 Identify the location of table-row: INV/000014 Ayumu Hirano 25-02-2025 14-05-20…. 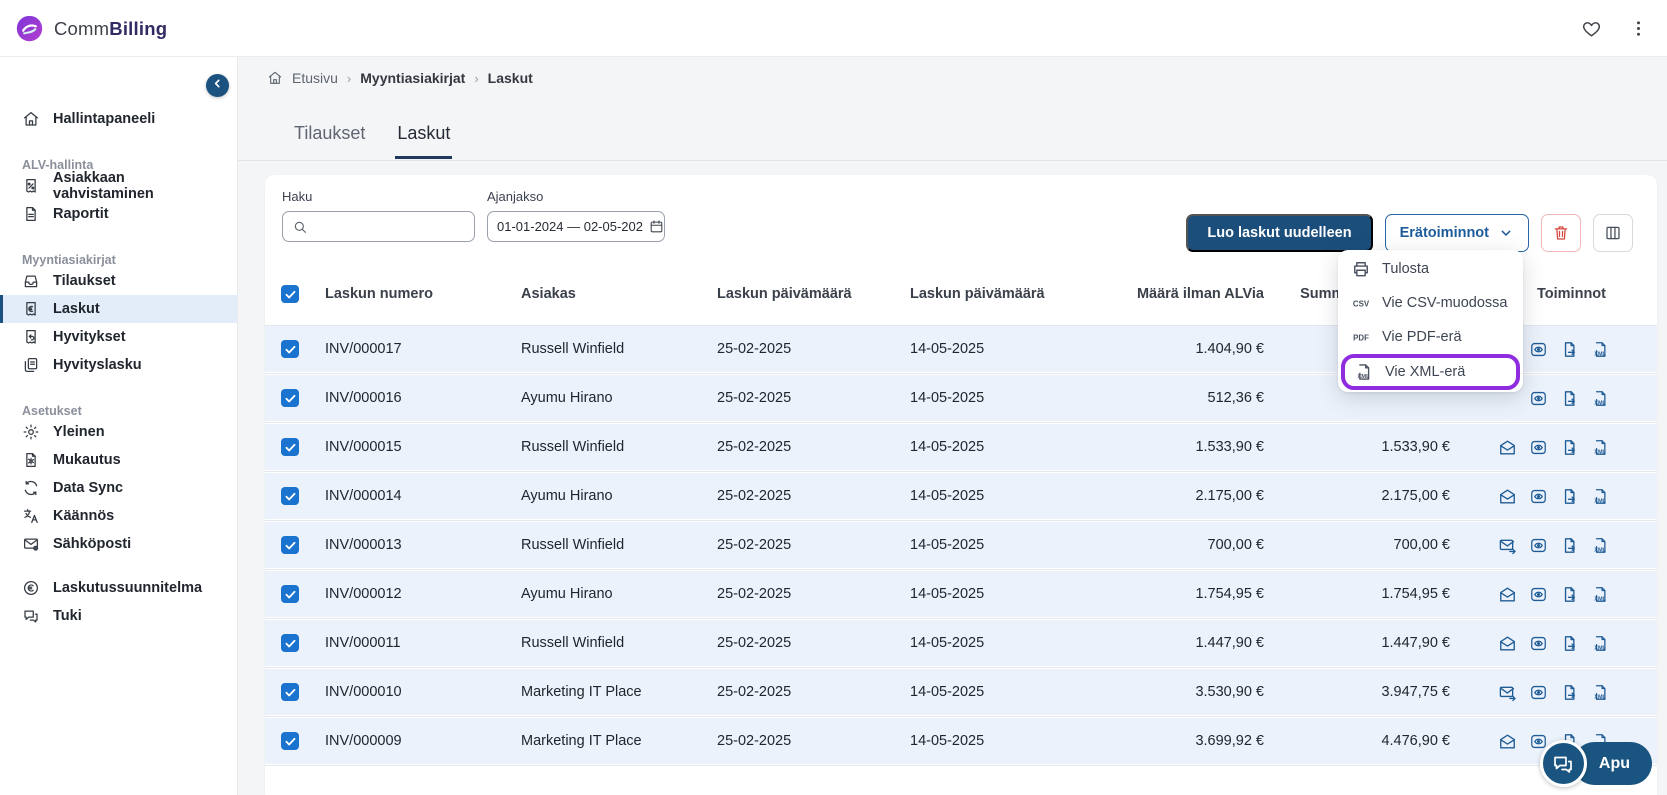
(961, 497).